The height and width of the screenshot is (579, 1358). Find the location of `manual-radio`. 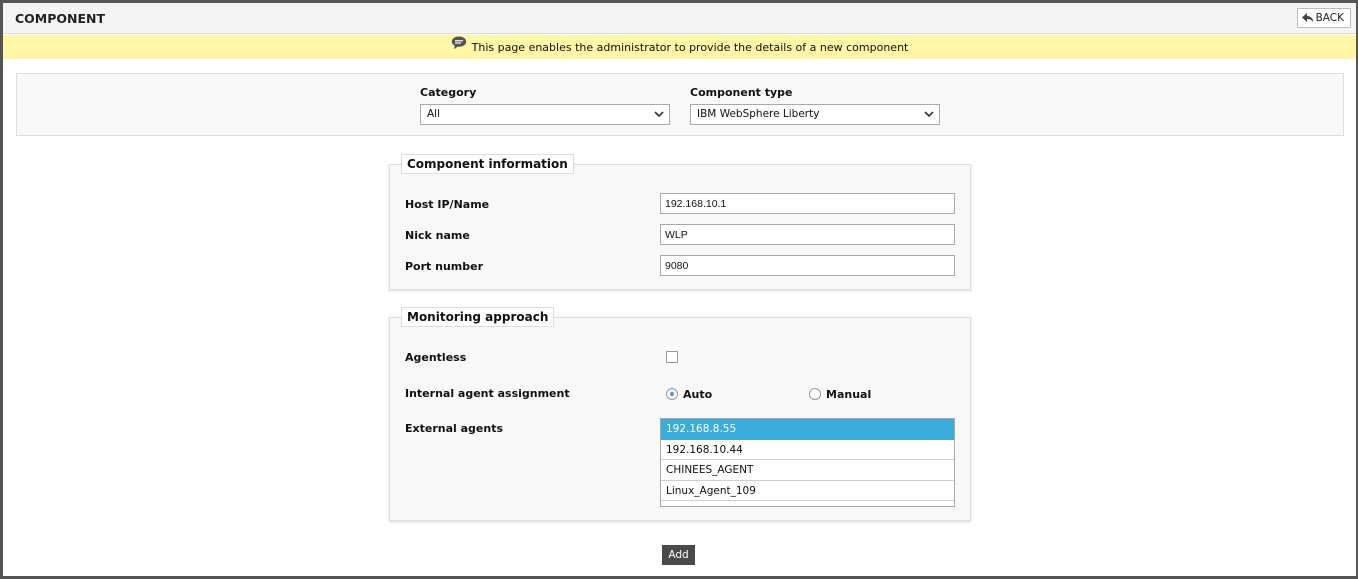

manual-radio is located at coordinates (815, 394).